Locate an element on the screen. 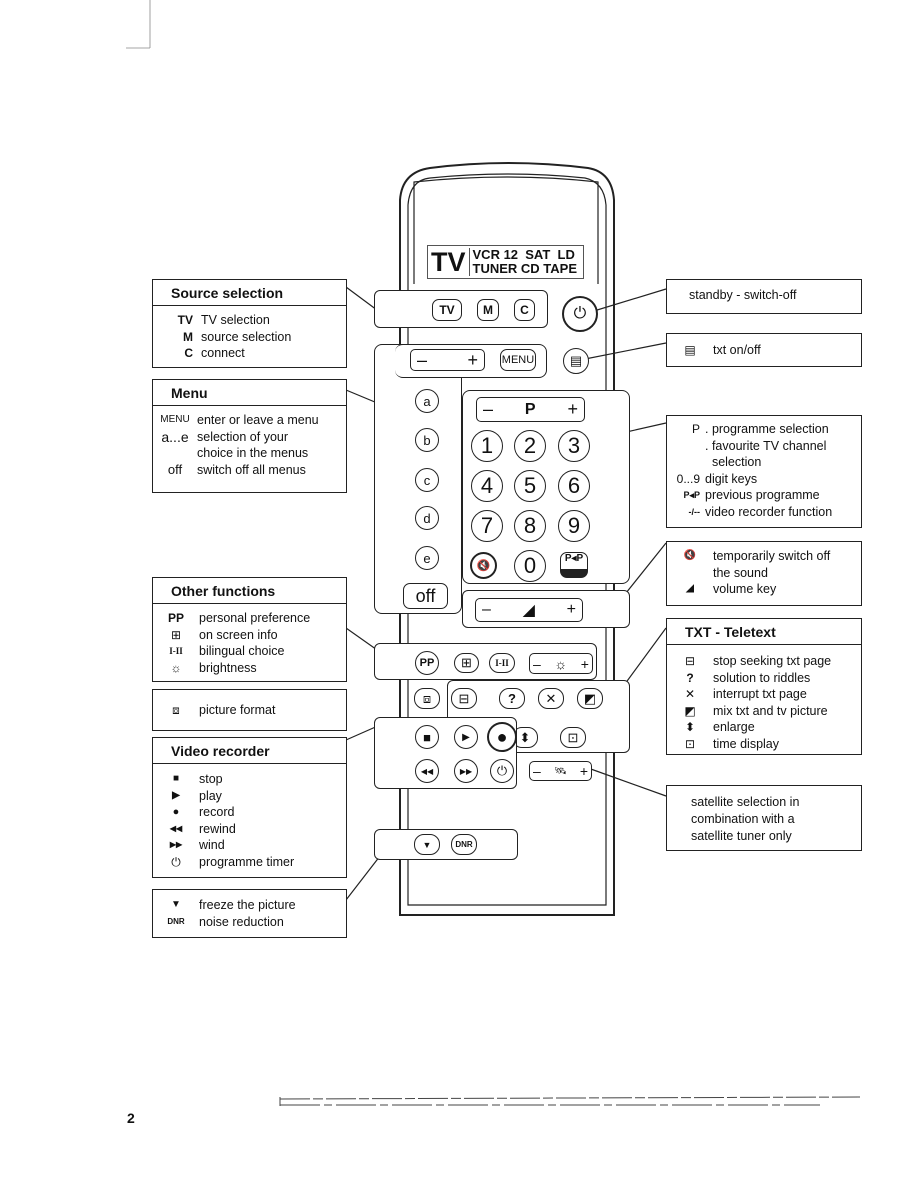 The image size is (918, 1188). minus-key: – is located at coordinates (422, 360).